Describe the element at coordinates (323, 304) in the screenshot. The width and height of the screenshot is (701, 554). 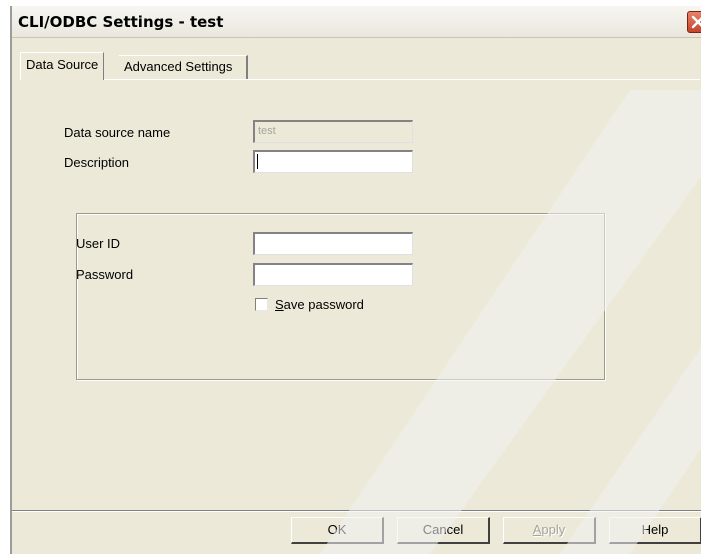
I see `save-password-label-rest: ave password` at that location.